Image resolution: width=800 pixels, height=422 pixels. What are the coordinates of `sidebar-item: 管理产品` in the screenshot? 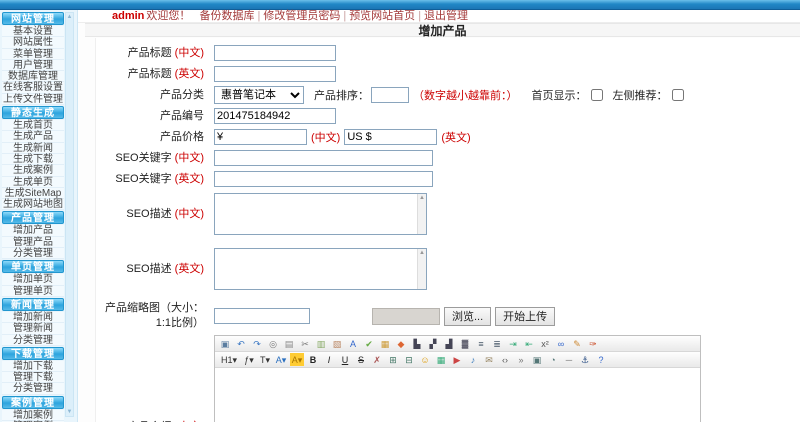 It's located at (33, 242).